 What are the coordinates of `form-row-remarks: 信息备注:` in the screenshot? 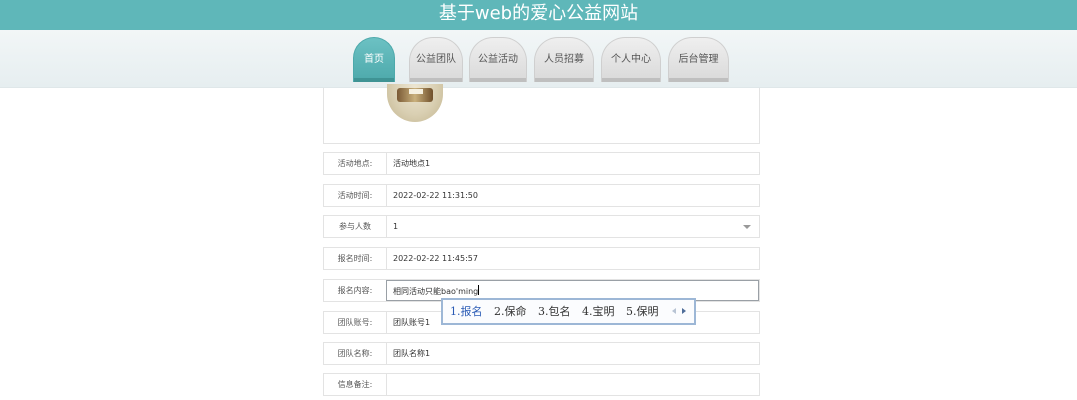 It's located at (541, 384).